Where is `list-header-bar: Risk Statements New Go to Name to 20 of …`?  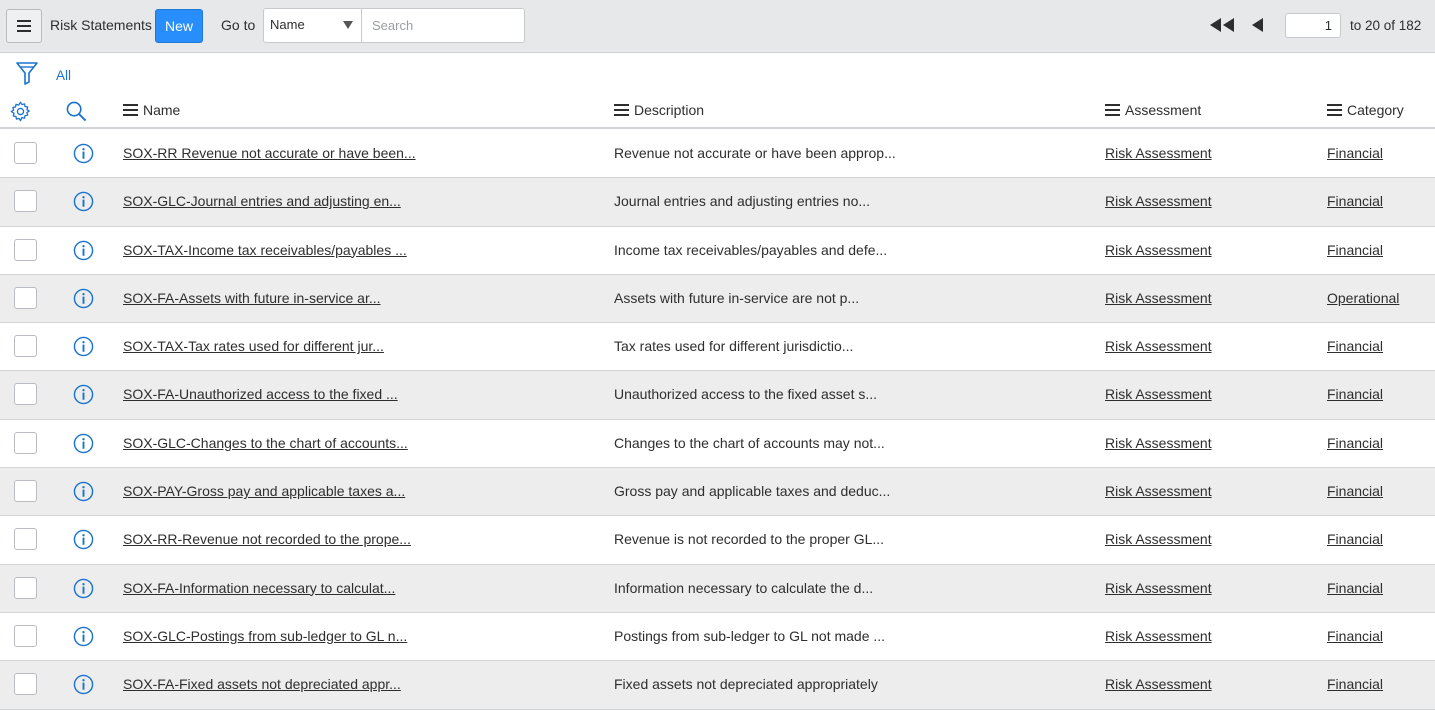
list-header-bar: Risk Statements New Go to Name to 20 of … is located at coordinates (717, 26).